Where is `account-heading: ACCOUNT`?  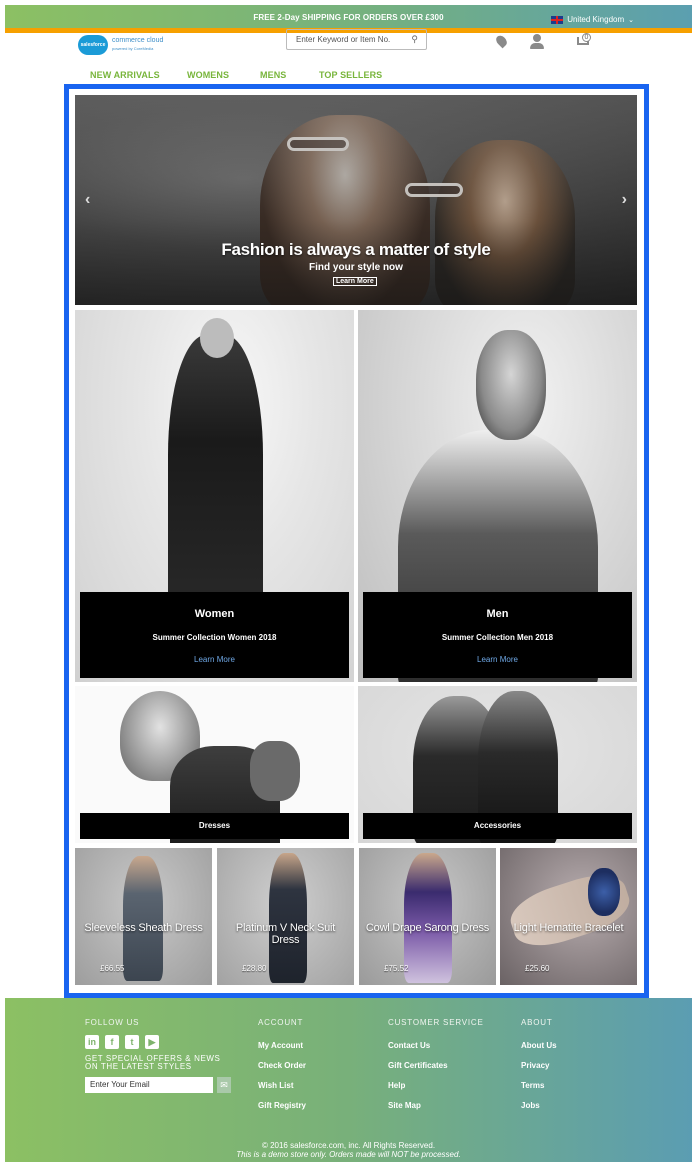 account-heading: ACCOUNT is located at coordinates (281, 1022).